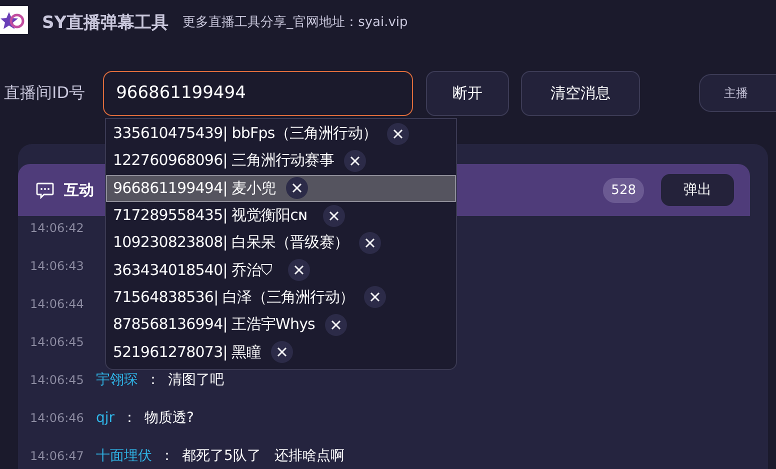 The image size is (776, 469). Describe the element at coordinates (105, 418) in the screenshot. I see `username: qjr` at that location.